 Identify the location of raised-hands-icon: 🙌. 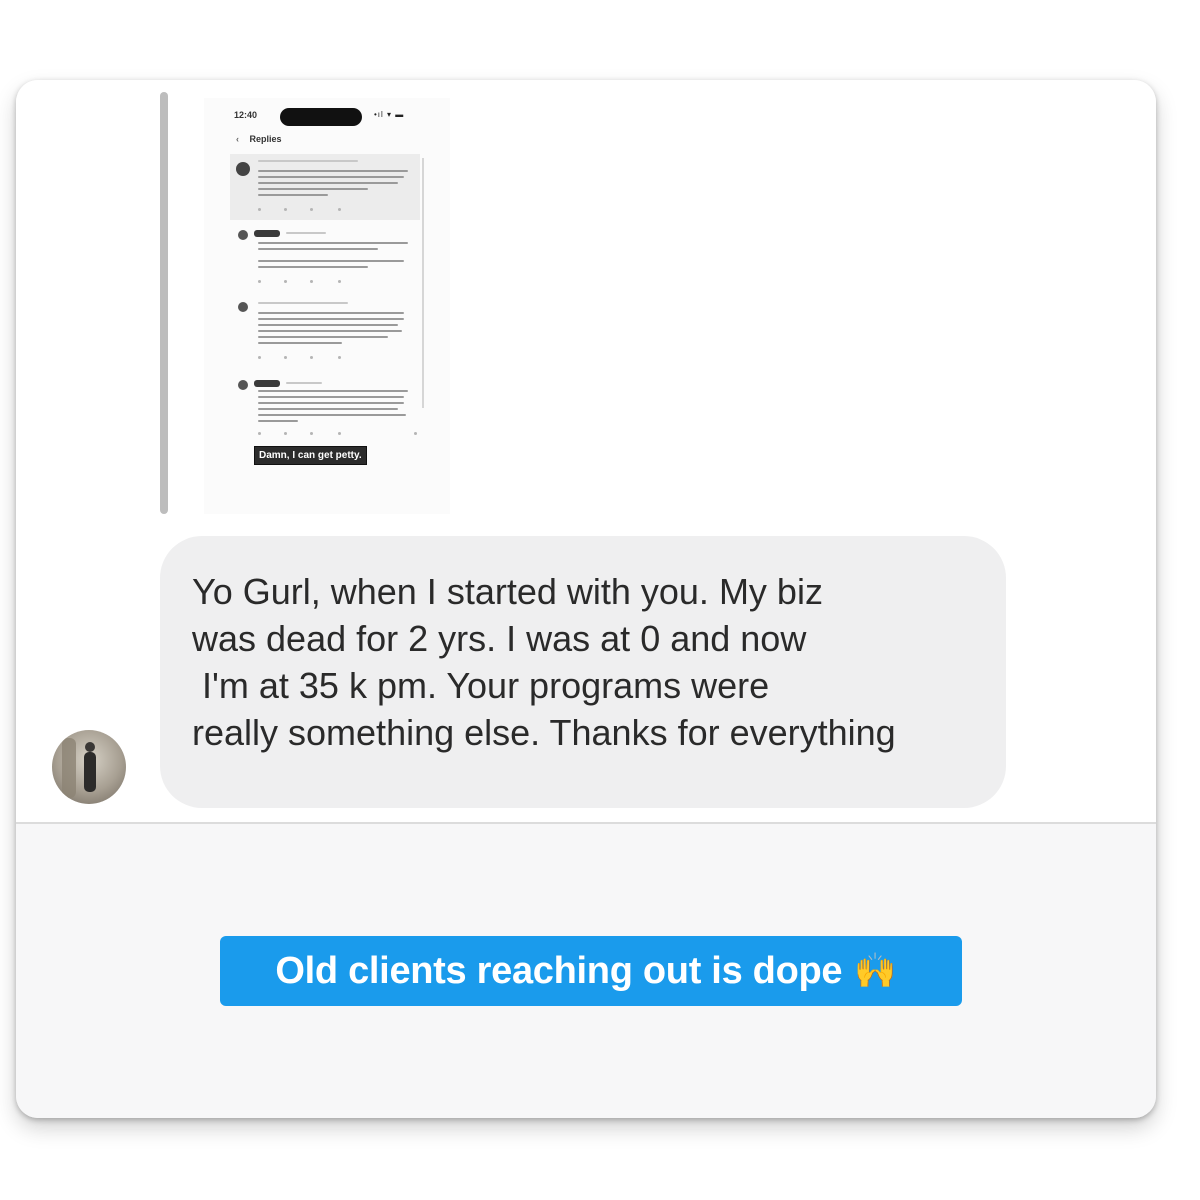
(875, 971).